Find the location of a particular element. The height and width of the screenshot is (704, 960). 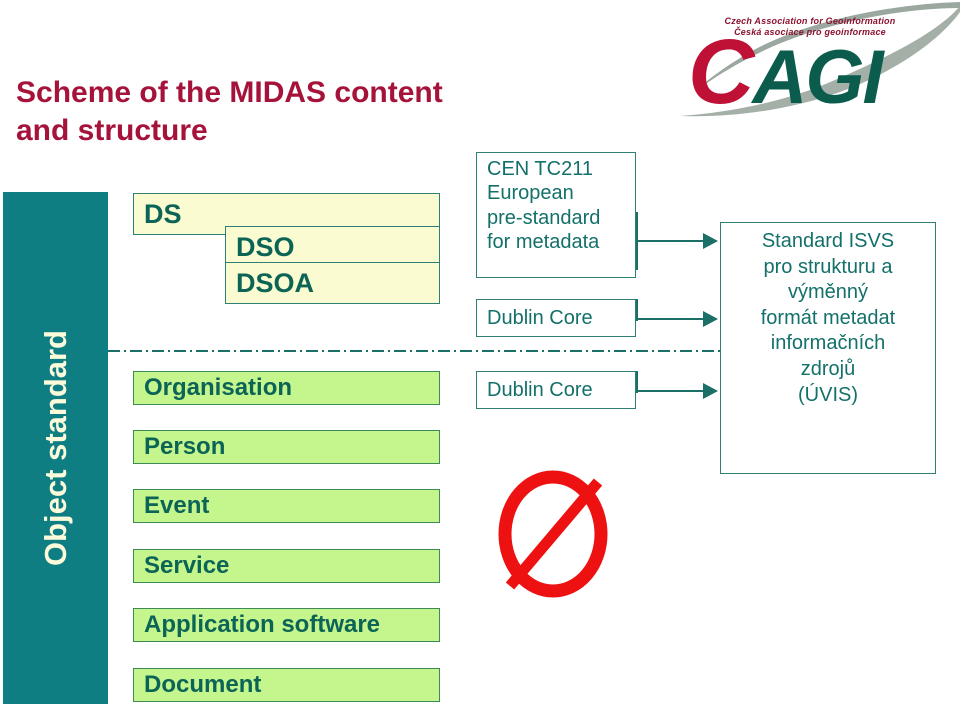

target-box-line5: informačních is located at coordinates (828, 343).